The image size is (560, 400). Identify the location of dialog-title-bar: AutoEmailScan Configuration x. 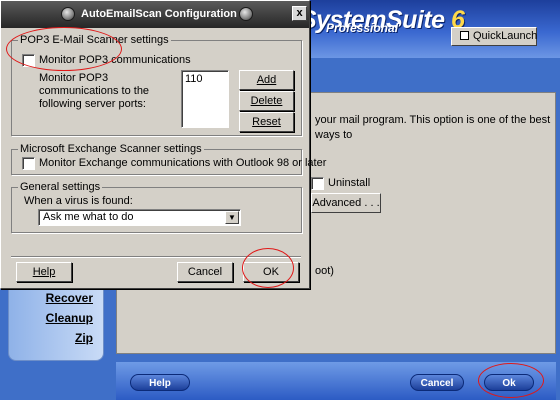
(155, 14).